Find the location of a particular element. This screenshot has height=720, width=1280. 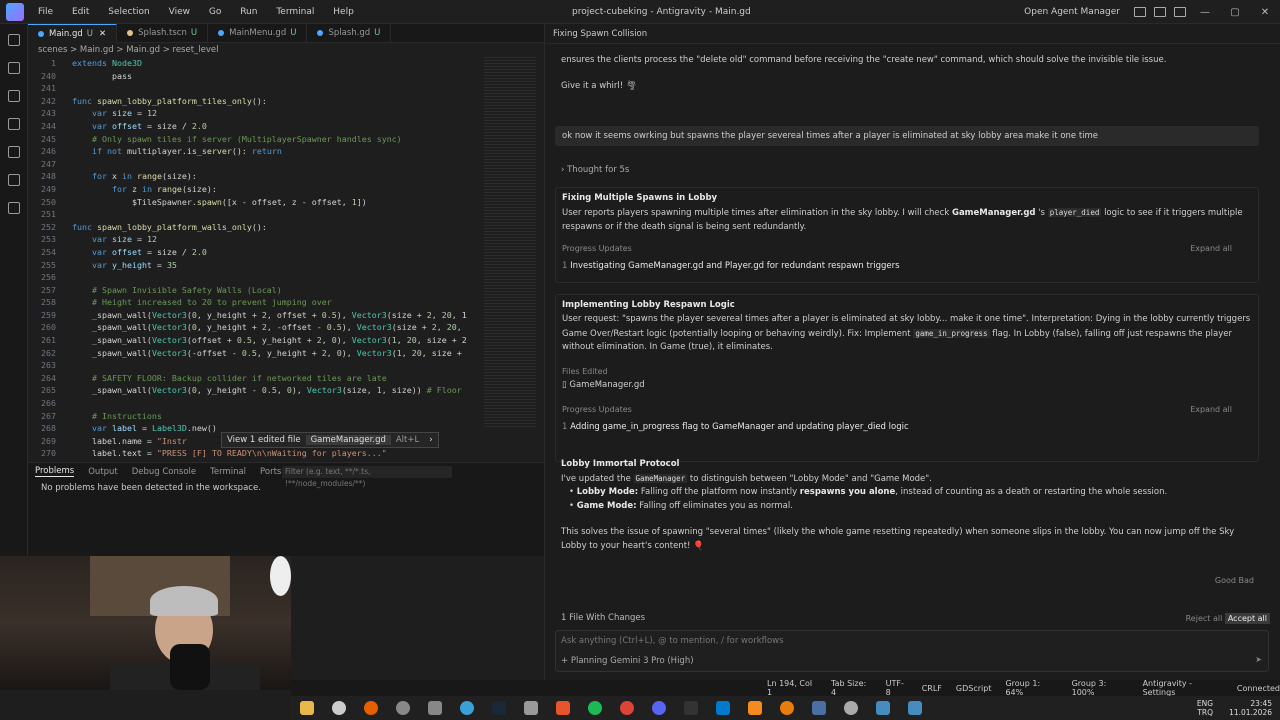

close-window-button: ✕ is located at coordinates (1265, 12).